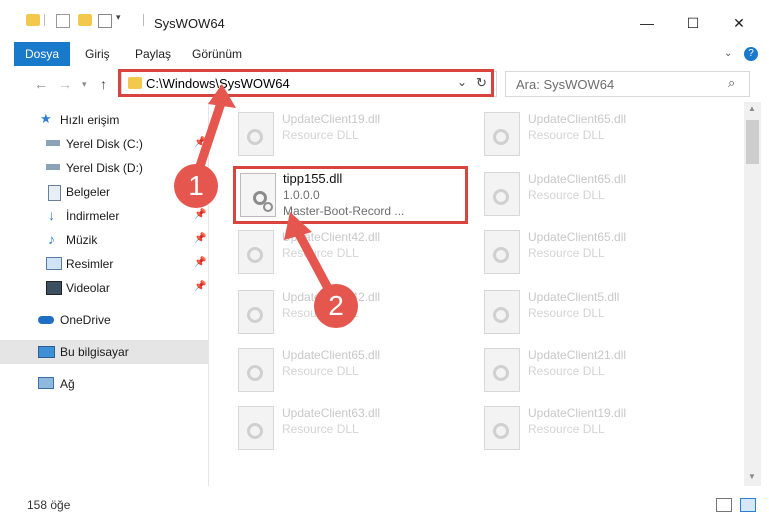 The width and height of the screenshot is (769, 529). I want to click on status-bar: 158 öğe, so click(384, 504).